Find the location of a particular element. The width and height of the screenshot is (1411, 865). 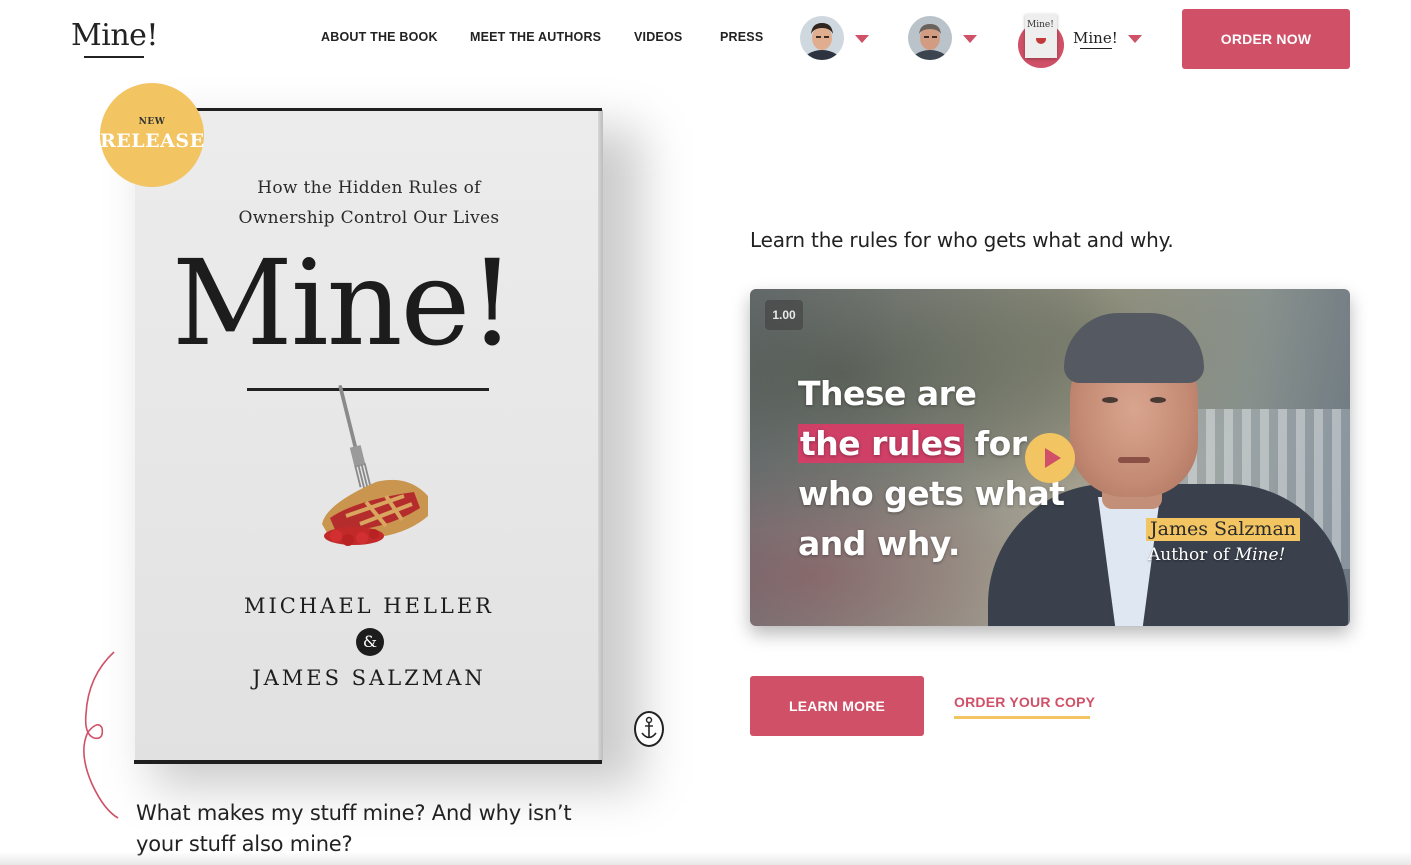

book-subtitle-line-1: How the Hidden Rules of is located at coordinates (369, 188).